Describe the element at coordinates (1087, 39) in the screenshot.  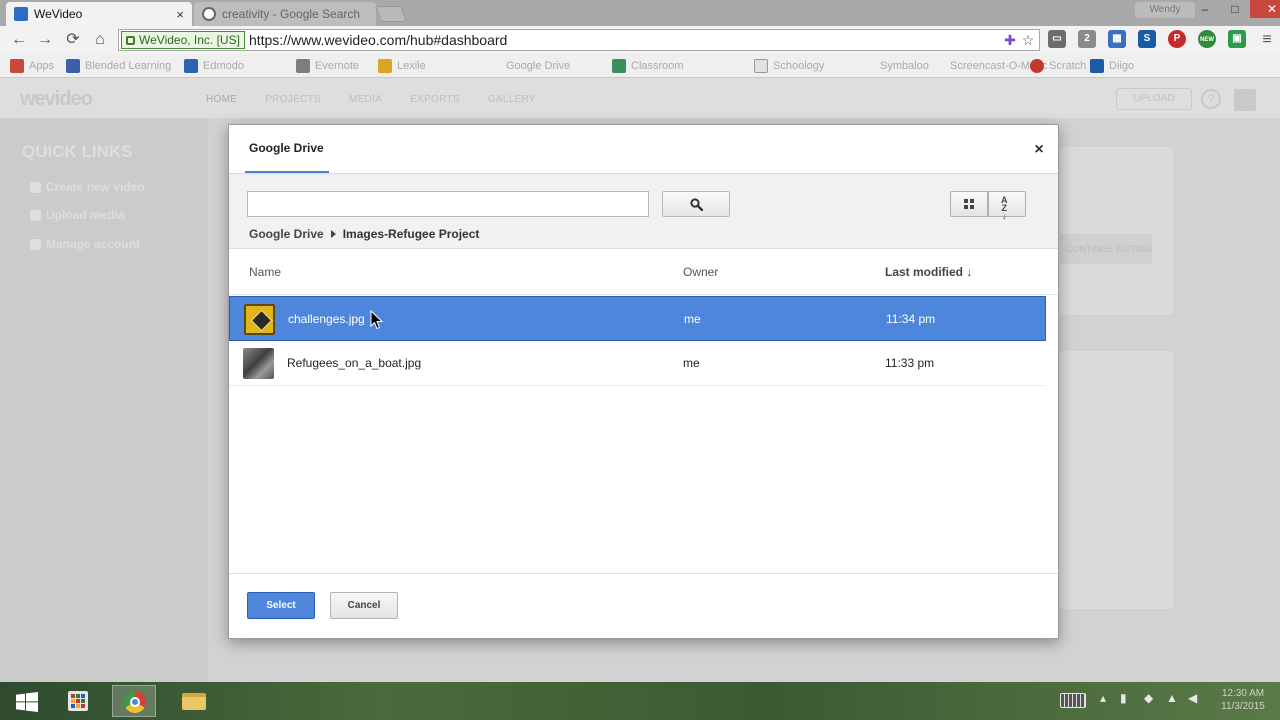
I see `bell-extension-icon: 2` at that location.